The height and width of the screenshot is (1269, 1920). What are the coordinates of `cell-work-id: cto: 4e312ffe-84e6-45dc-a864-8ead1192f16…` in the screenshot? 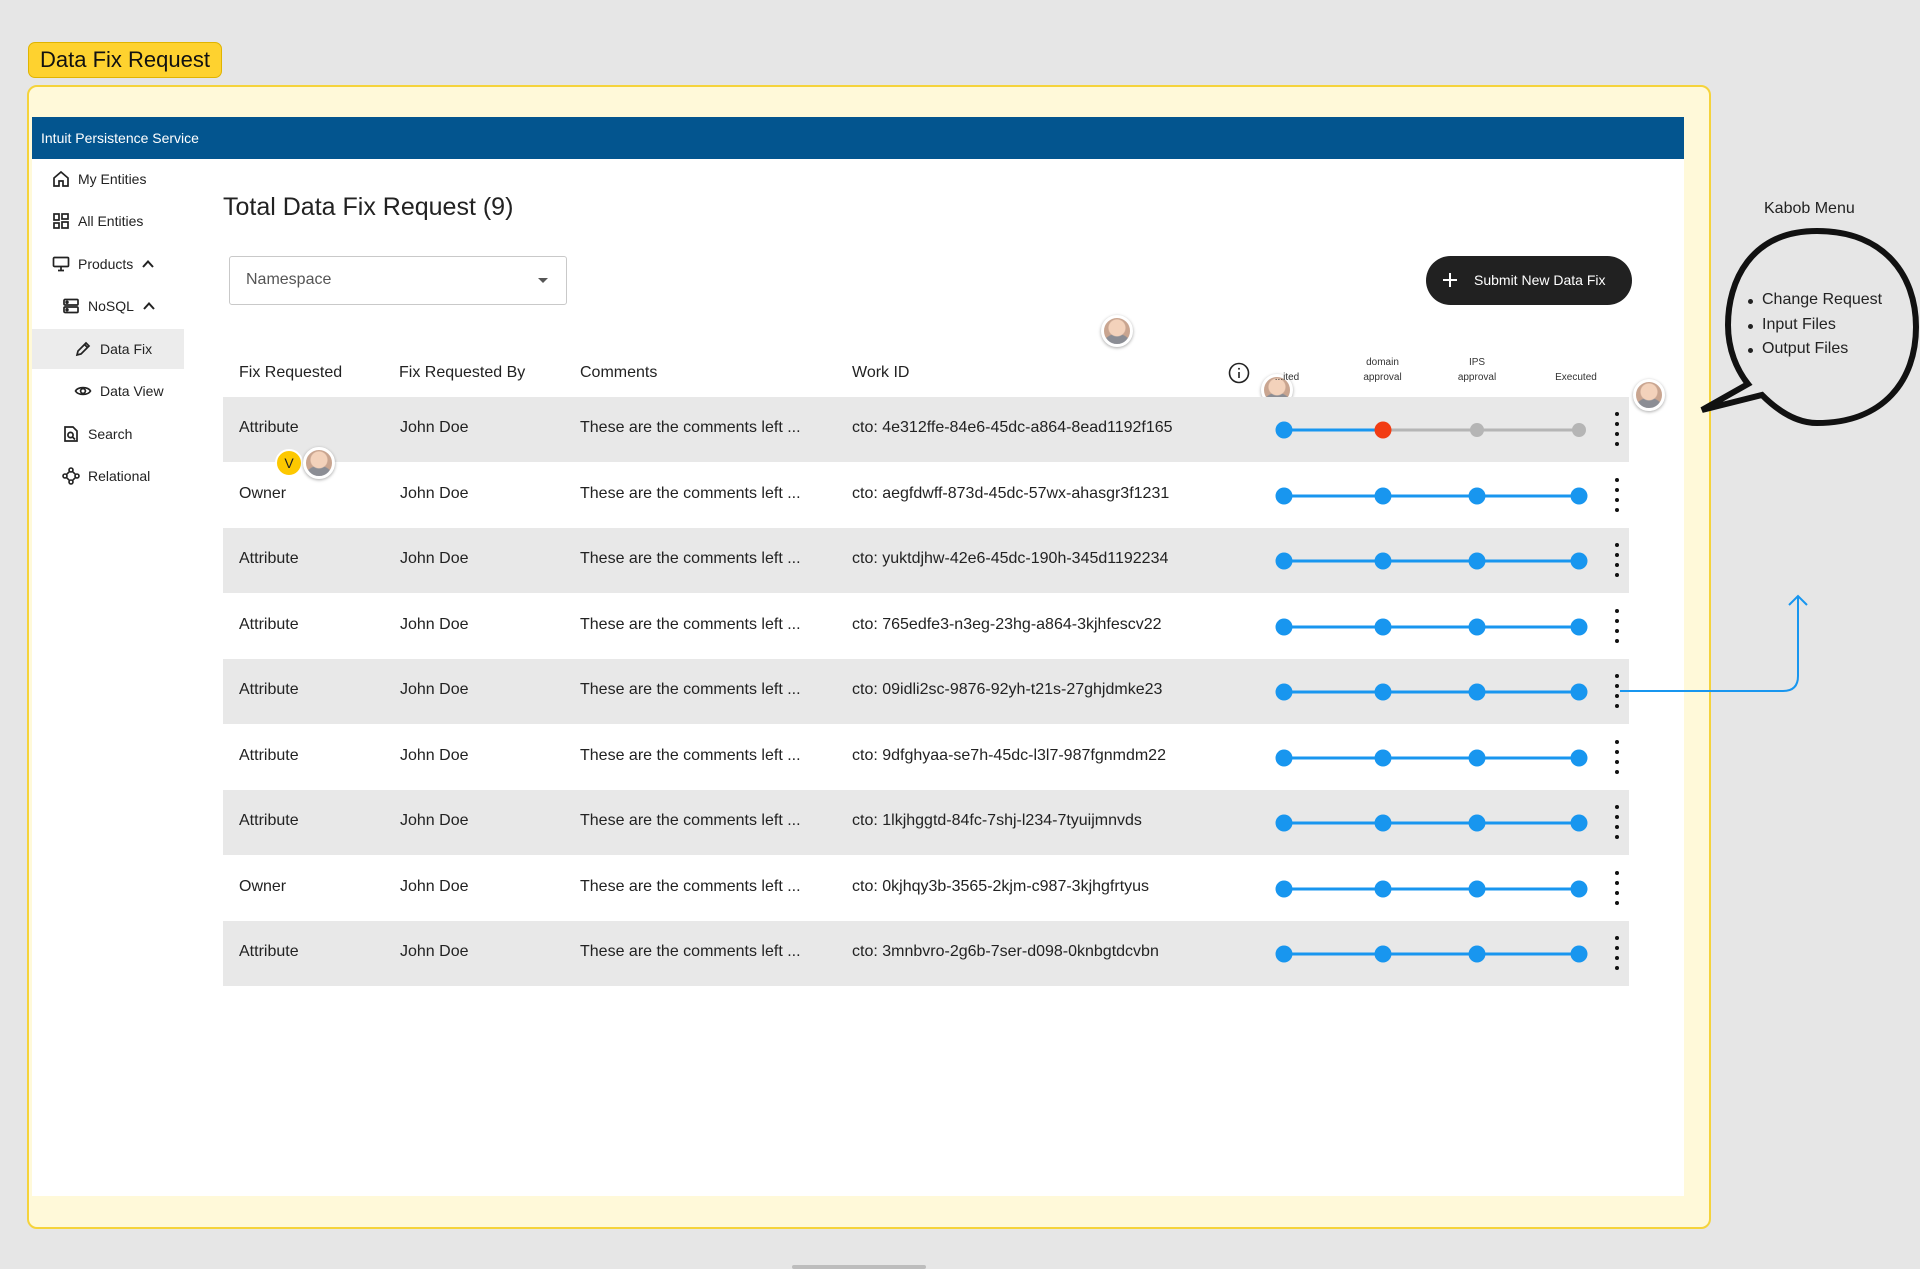 It's located at (1012, 427).